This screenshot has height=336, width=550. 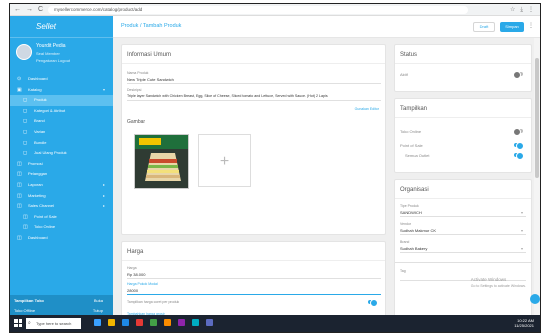 What do you see at coordinates (463, 189) in the screenshot?
I see `organization-heading: Organisasi` at bounding box center [463, 189].